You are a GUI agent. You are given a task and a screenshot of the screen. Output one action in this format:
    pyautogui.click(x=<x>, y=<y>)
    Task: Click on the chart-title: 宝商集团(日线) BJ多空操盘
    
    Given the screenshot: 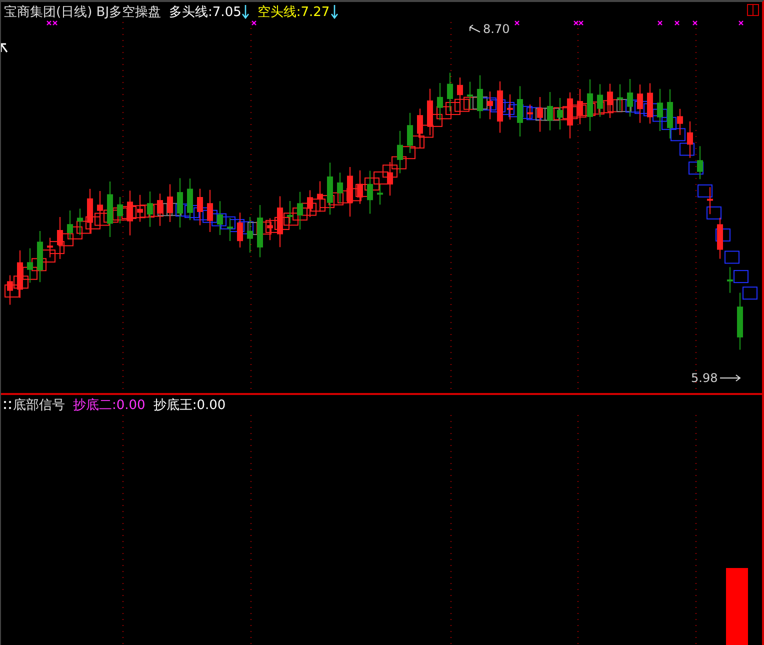 What is the action you would take?
    pyautogui.click(x=83, y=12)
    